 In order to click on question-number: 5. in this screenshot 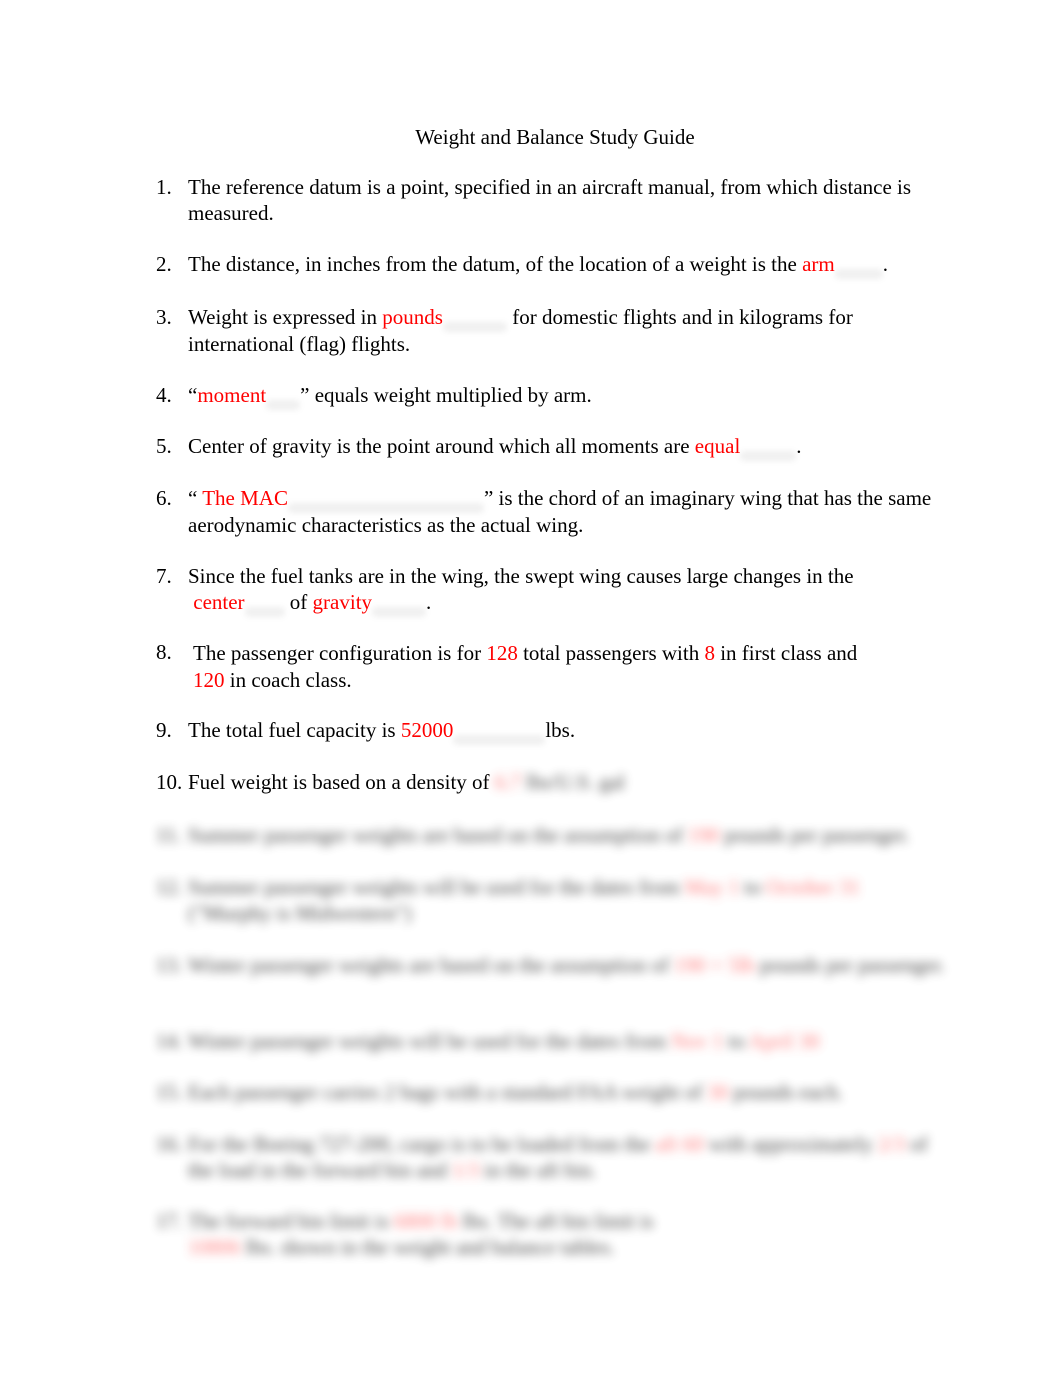, I will do `click(164, 446)`.